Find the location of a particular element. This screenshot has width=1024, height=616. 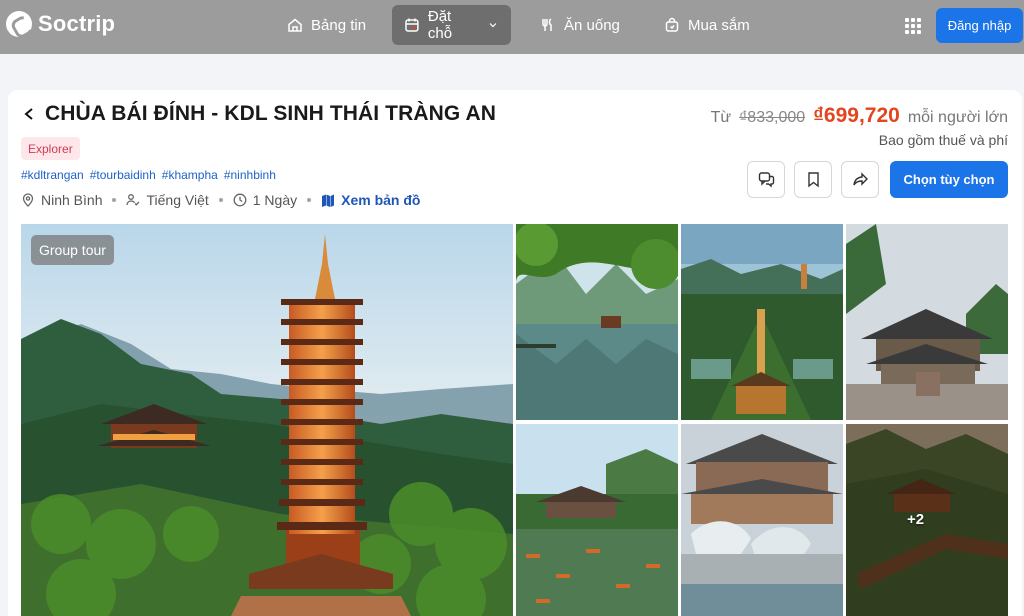

price-unit: mỗi người lớn is located at coordinates (957, 117).